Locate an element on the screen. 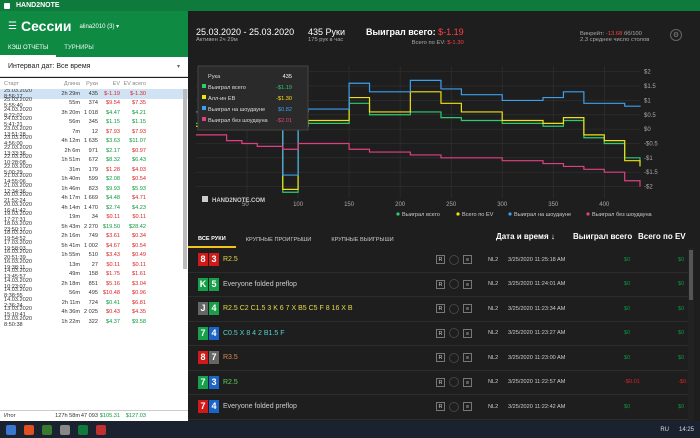  session-length: 5h 41m is located at coordinates (70, 245).